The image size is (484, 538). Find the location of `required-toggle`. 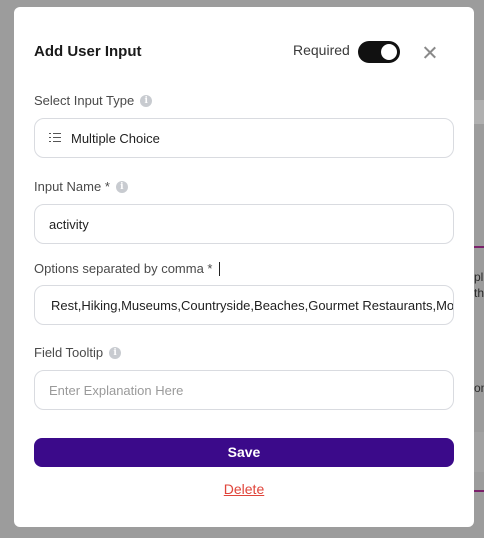

required-toggle is located at coordinates (379, 52).